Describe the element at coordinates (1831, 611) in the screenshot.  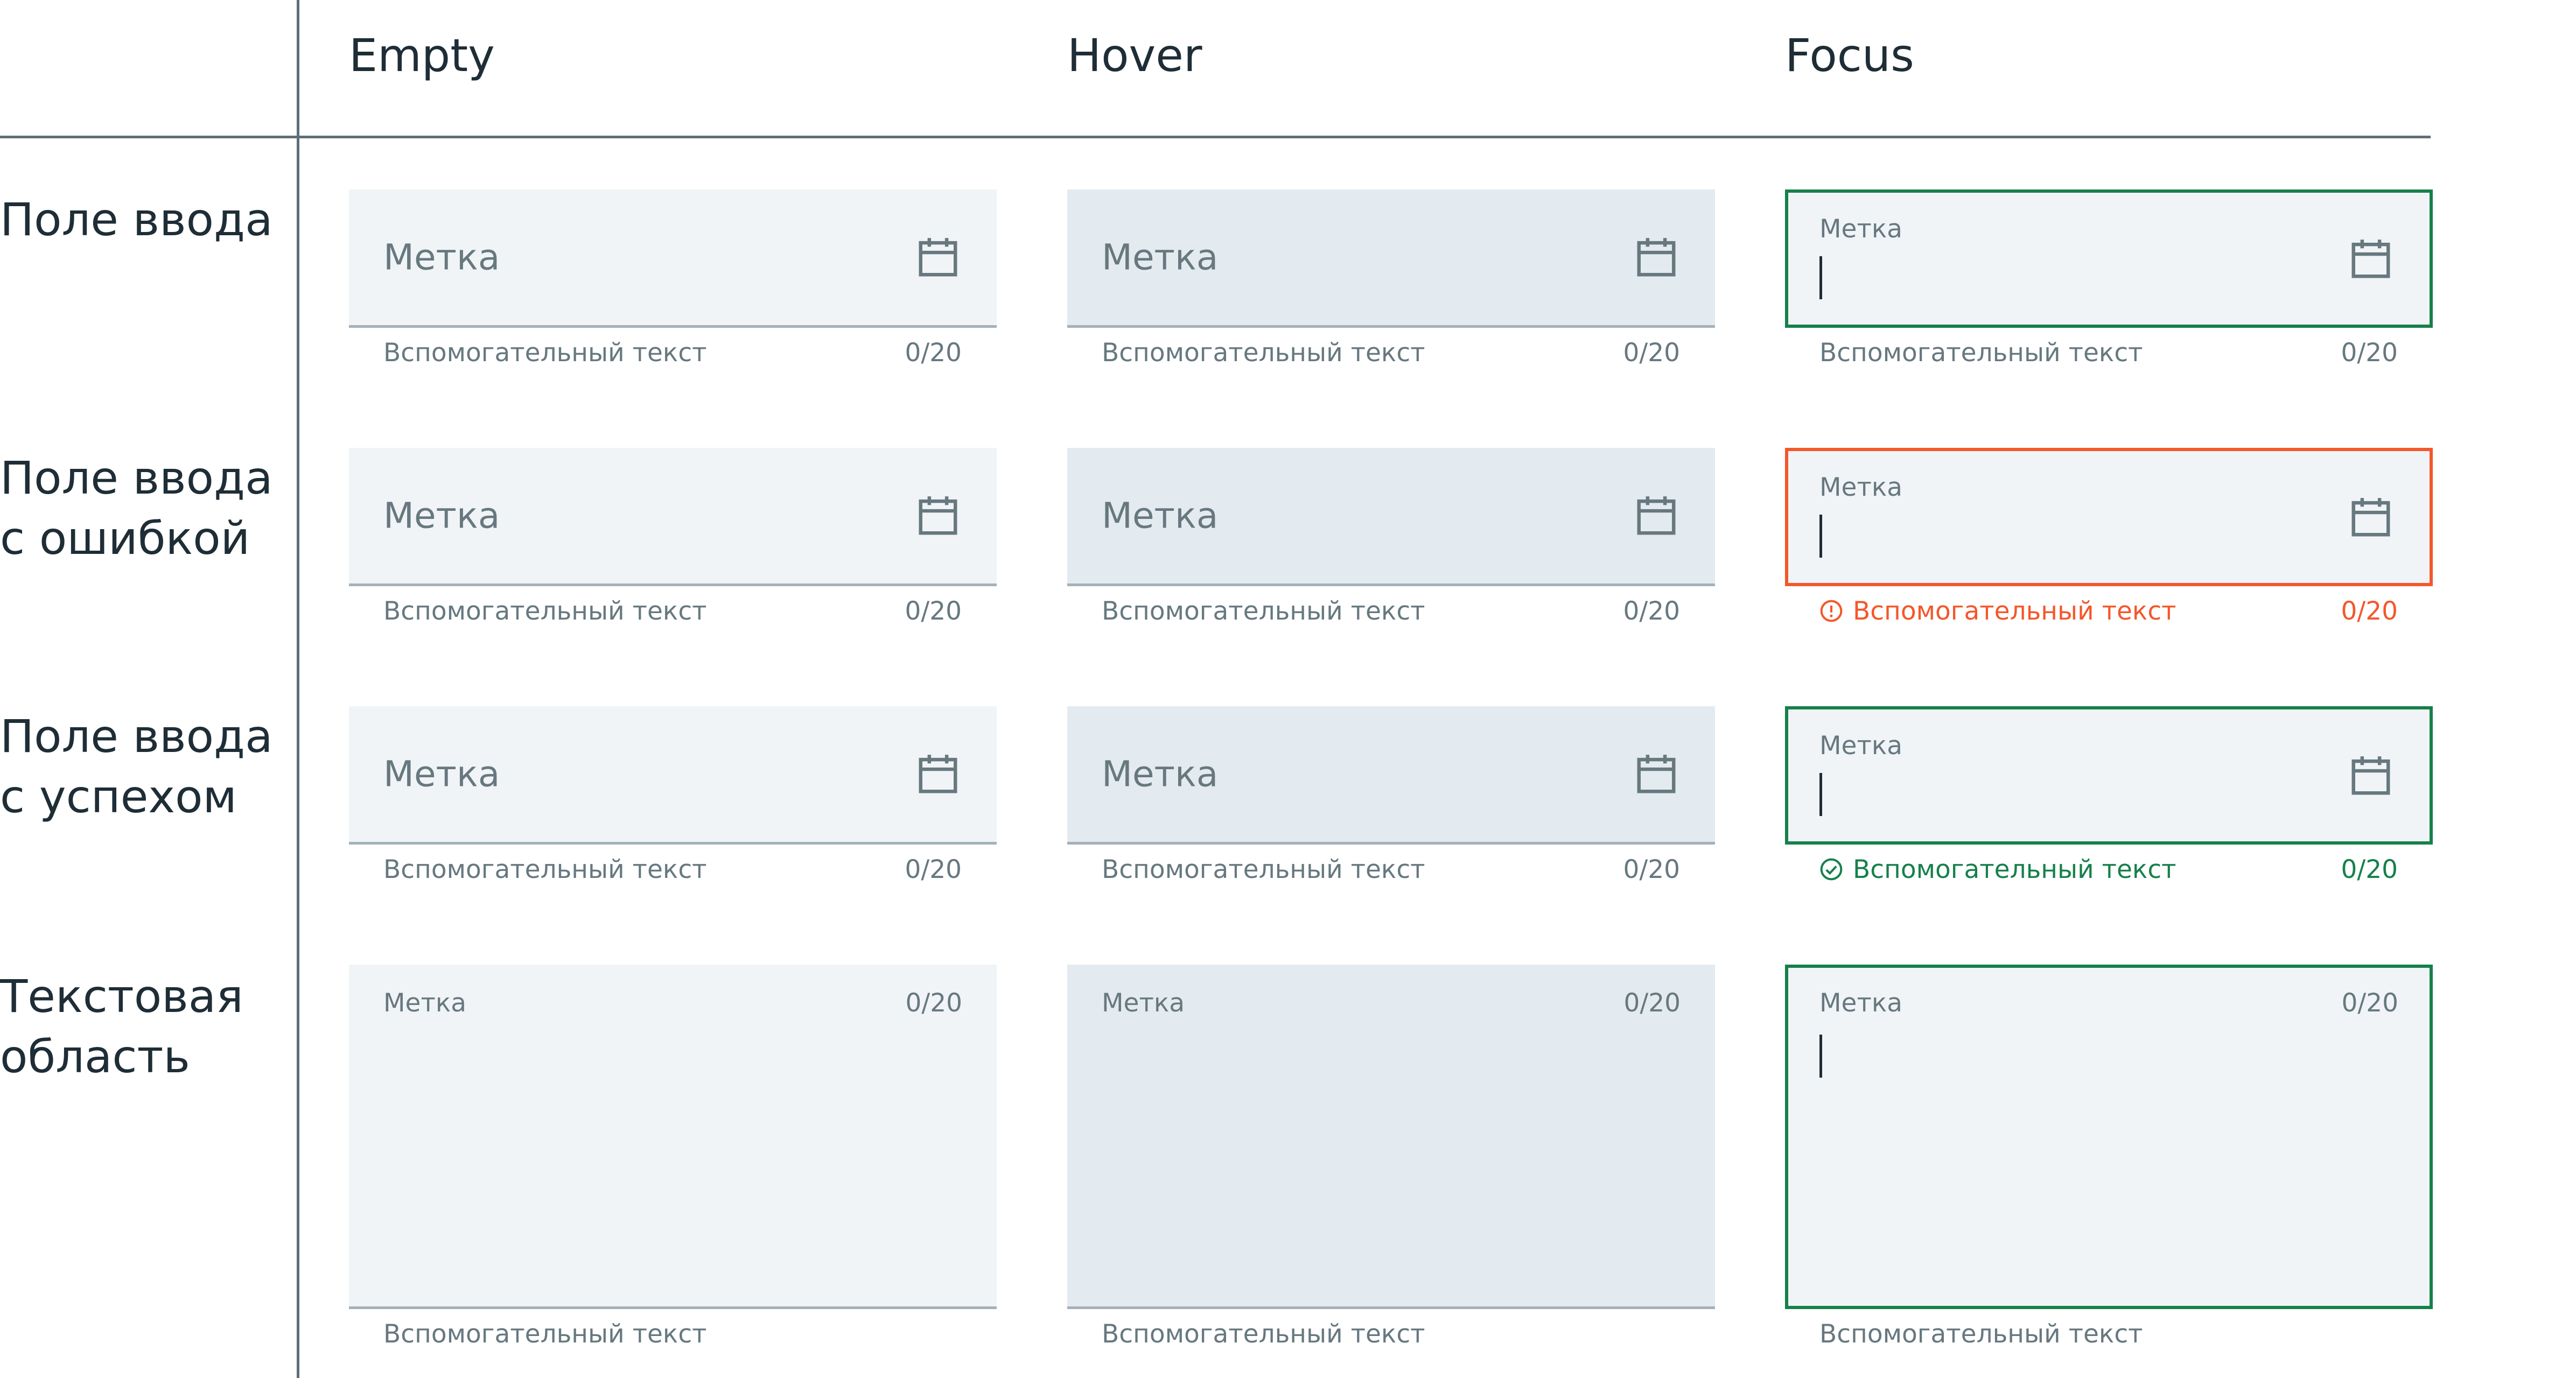
I see `alert-circle-icon` at that location.